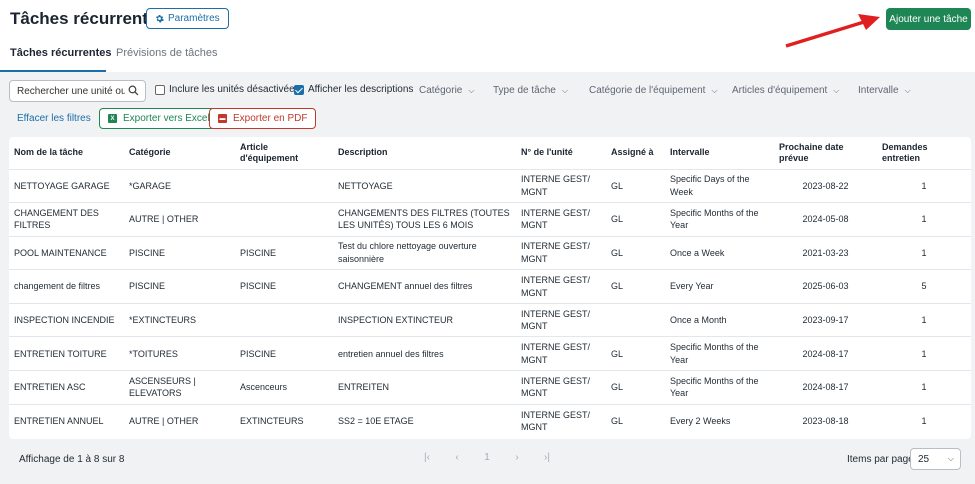 The height and width of the screenshot is (484, 975). What do you see at coordinates (112, 118) in the screenshot?
I see `excel-icon: X` at bounding box center [112, 118].